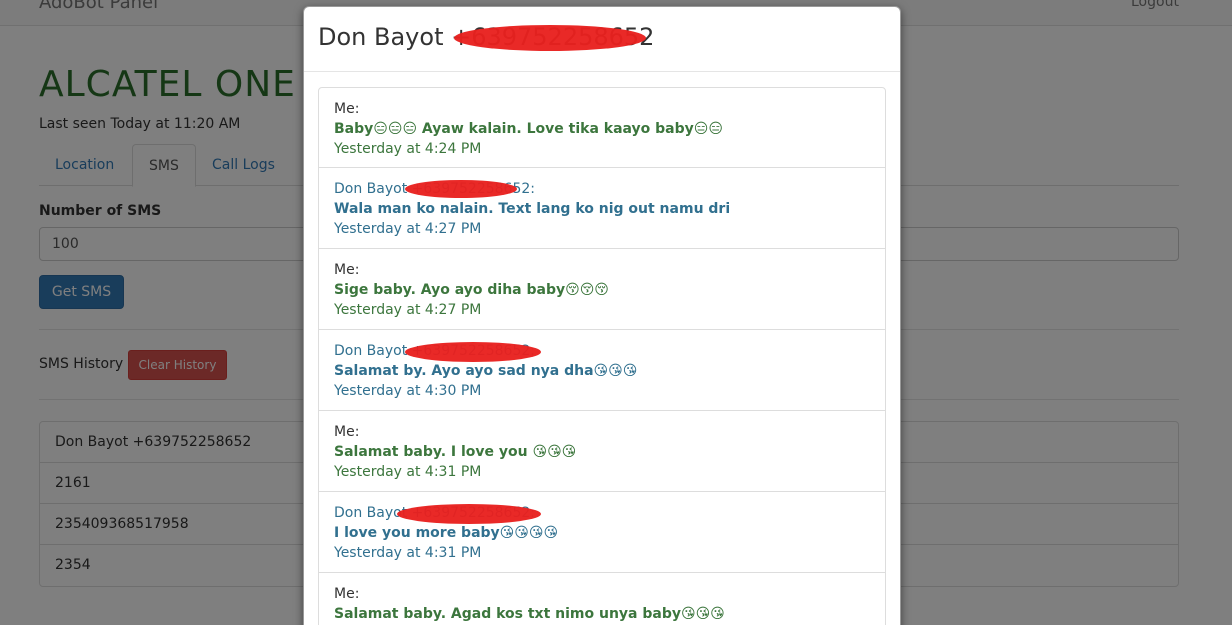 This screenshot has height=625, width=1232. Describe the element at coordinates (486, 371) in the screenshot. I see `message-body: Salamat by. Ayo ayo sad nya dha😘😘😘` at that location.